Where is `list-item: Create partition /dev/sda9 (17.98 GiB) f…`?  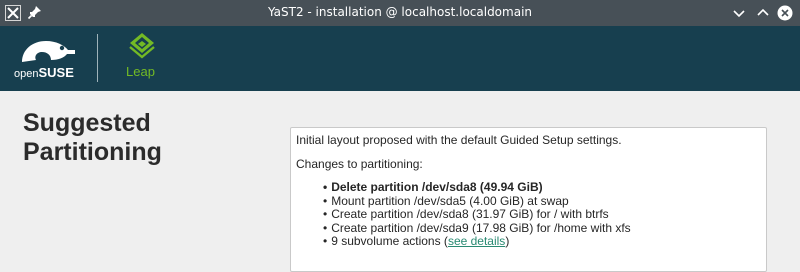 list-item: Create partition /dev/sda9 (17.98 GiB) f… is located at coordinates (544, 228).